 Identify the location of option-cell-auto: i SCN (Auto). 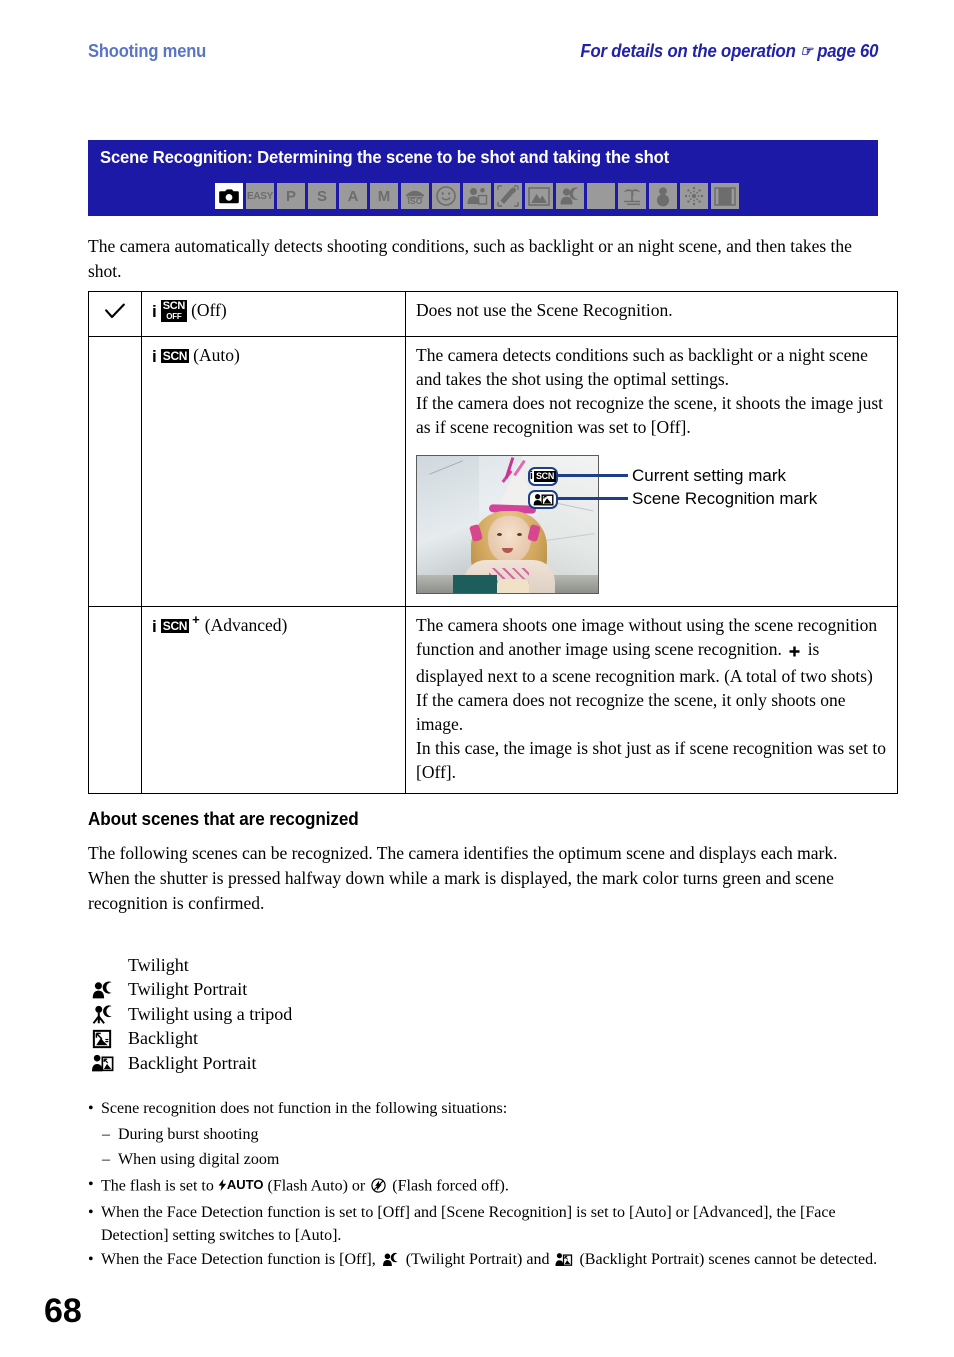
(273, 471).